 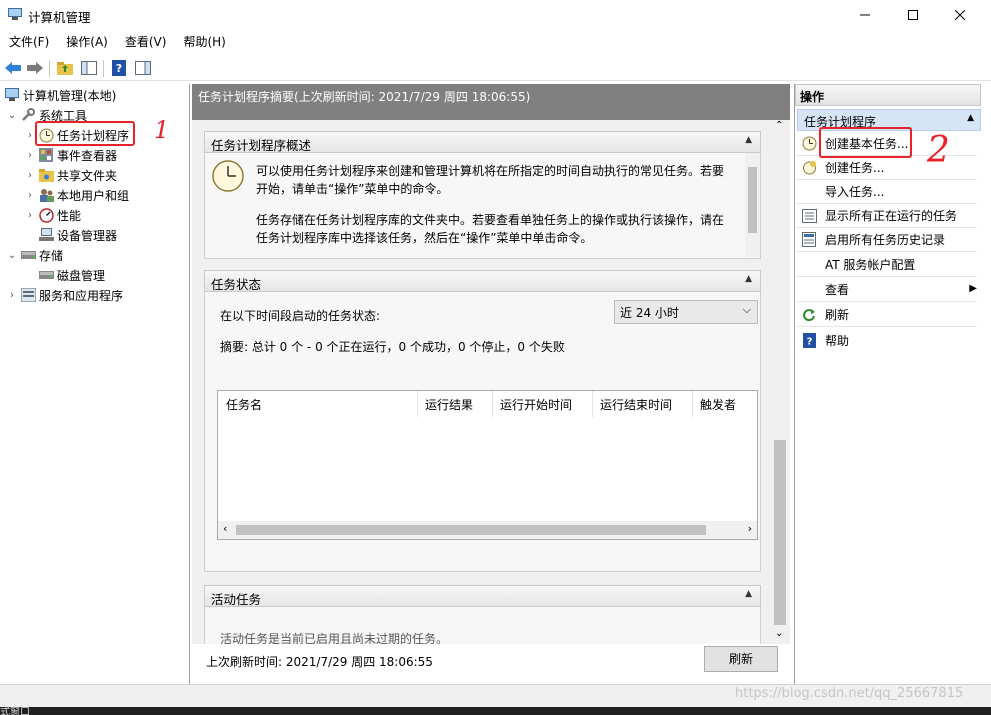 I want to click on tree-item-storage: ⌄ 存储, so click(x=34, y=255).